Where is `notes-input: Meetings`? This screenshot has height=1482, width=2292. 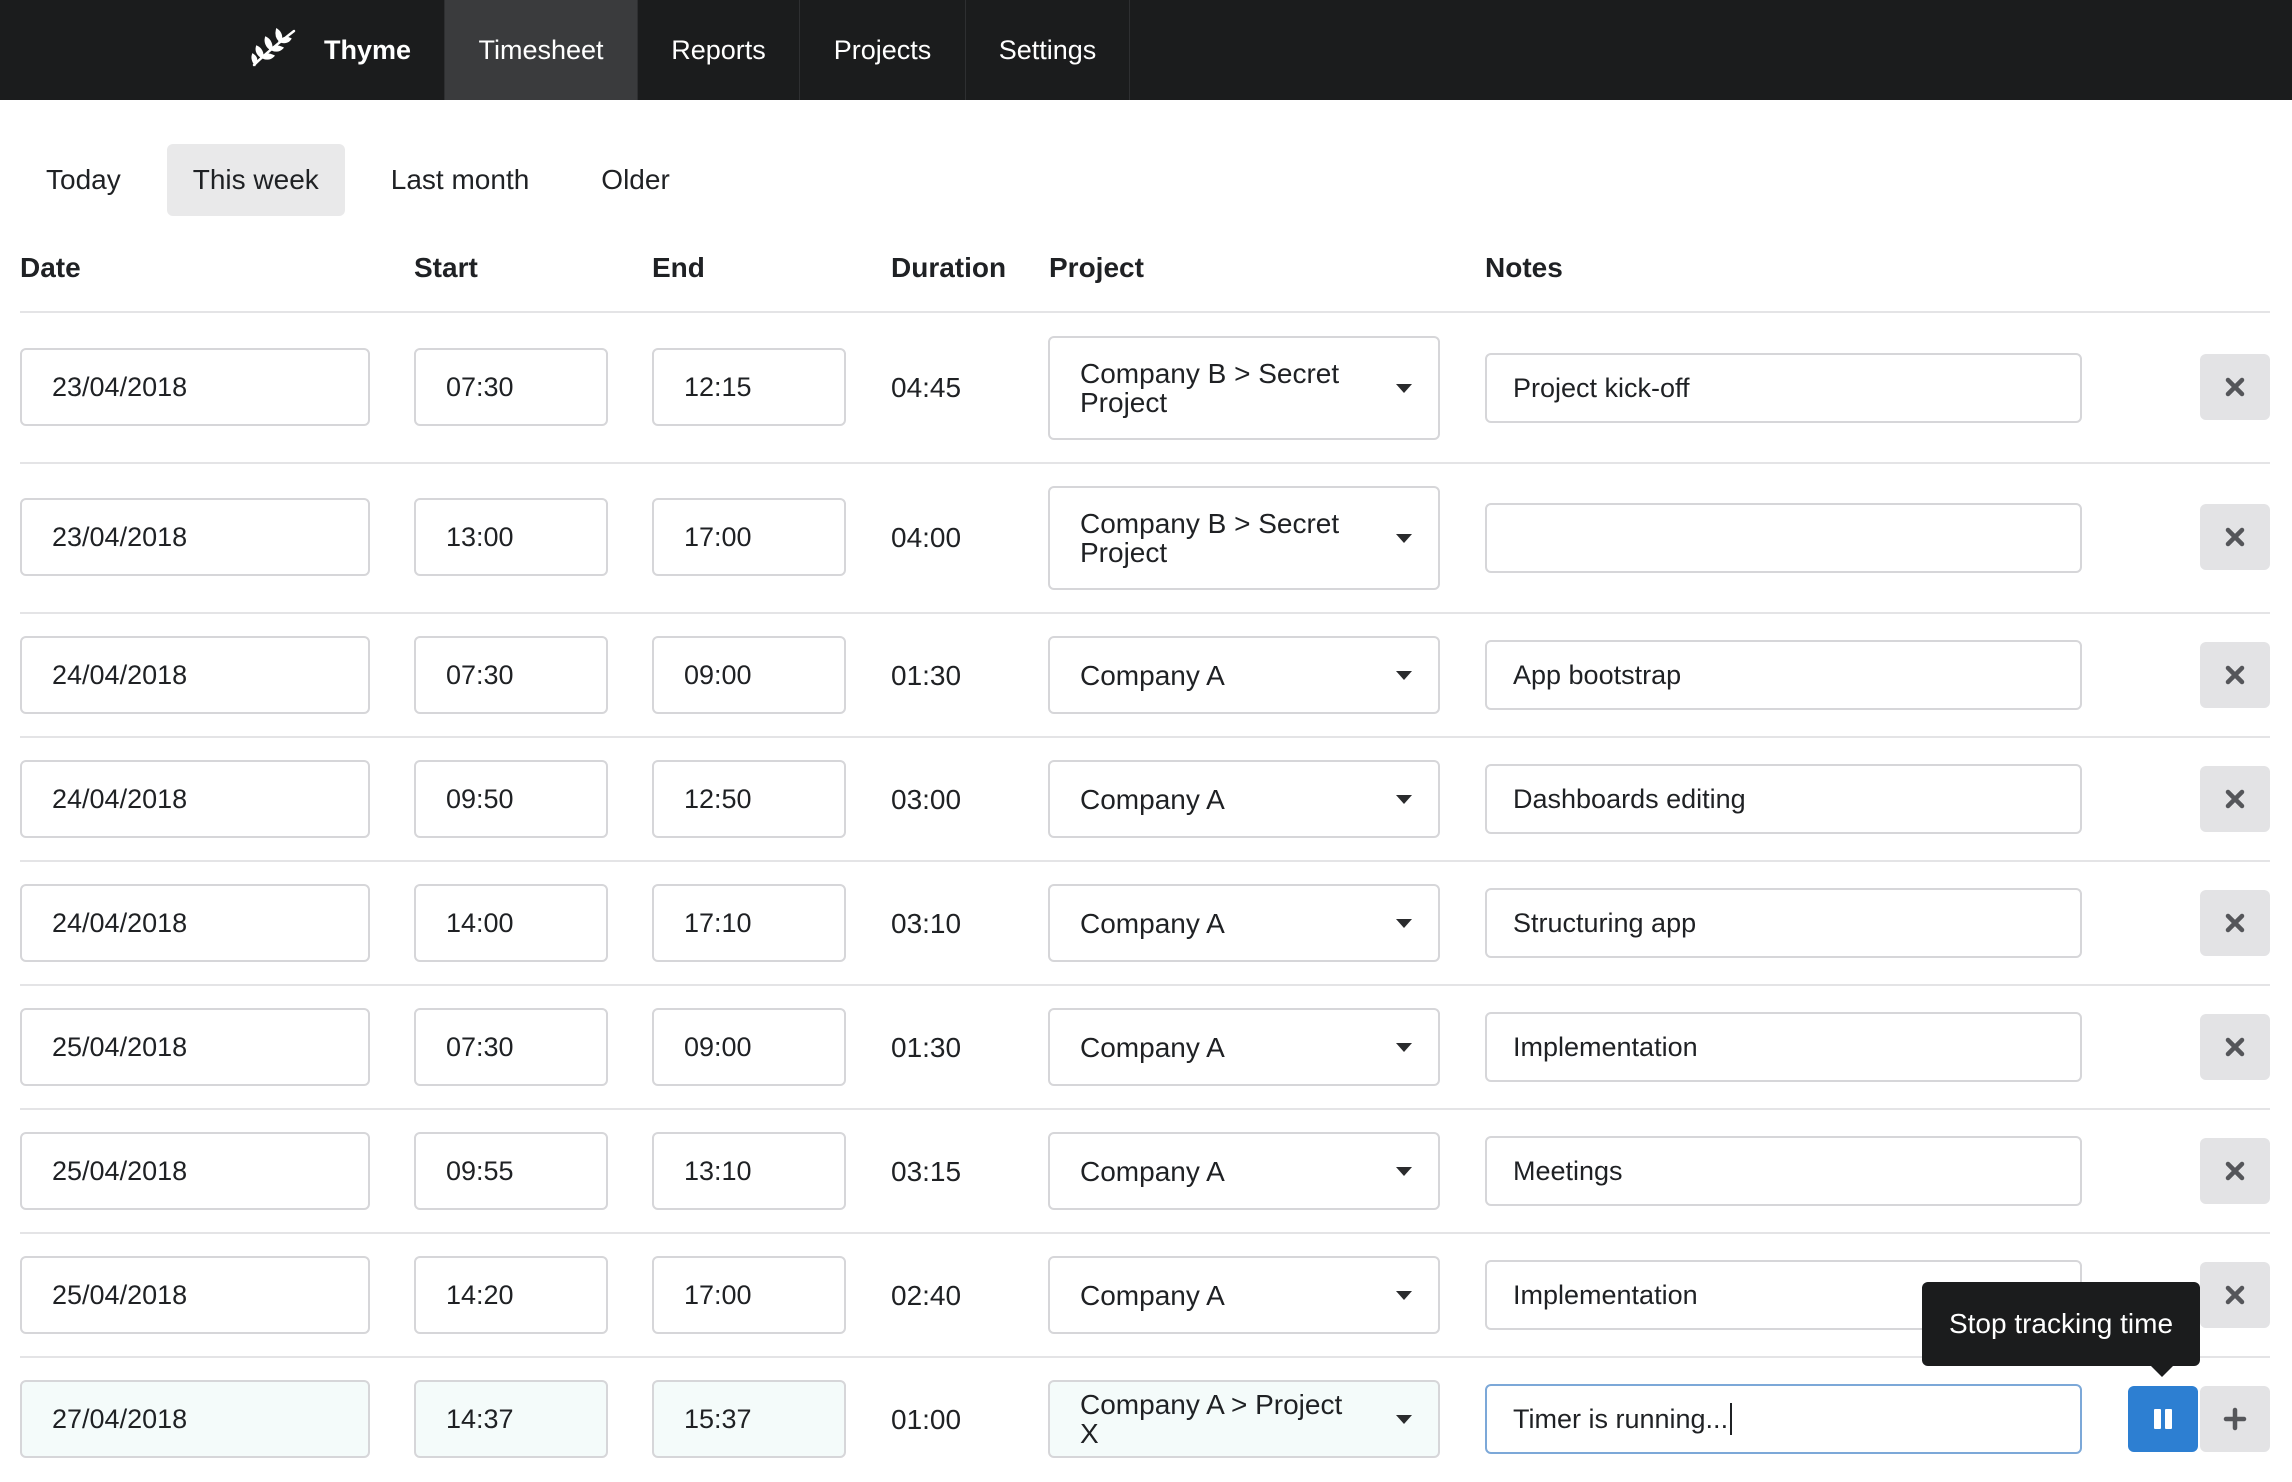
notes-input: Meetings is located at coordinates (1783, 1171).